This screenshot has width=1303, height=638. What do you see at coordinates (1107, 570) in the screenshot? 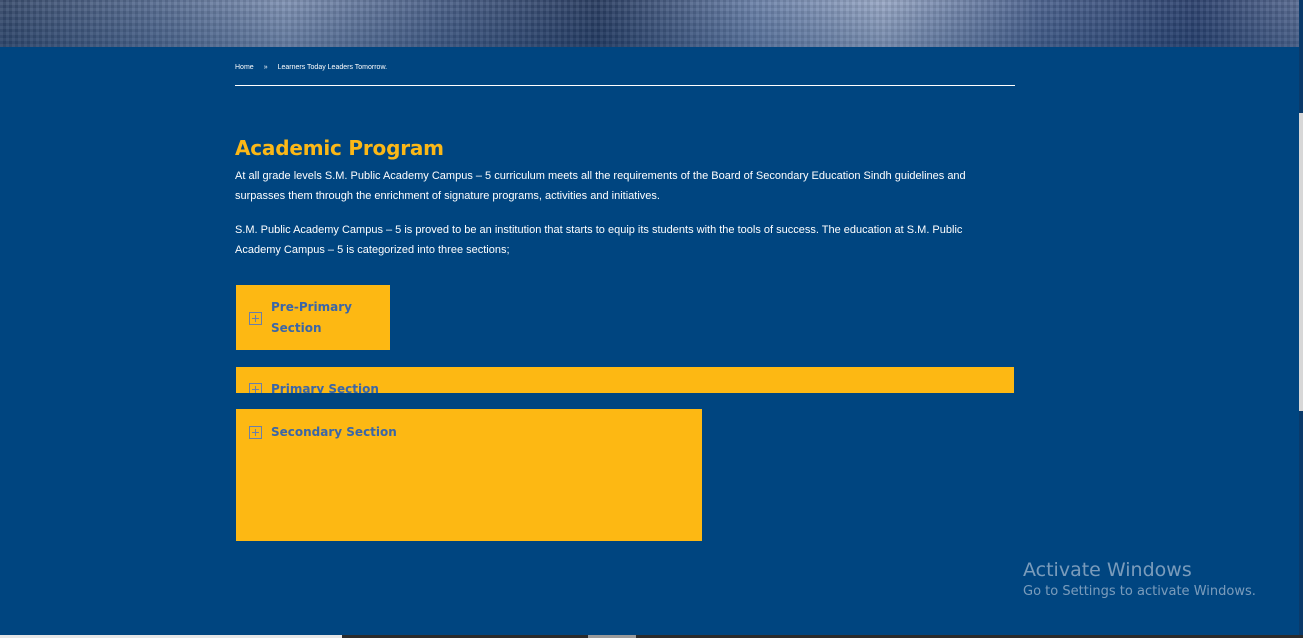
I see `watermark-title: Activate Windows` at bounding box center [1107, 570].